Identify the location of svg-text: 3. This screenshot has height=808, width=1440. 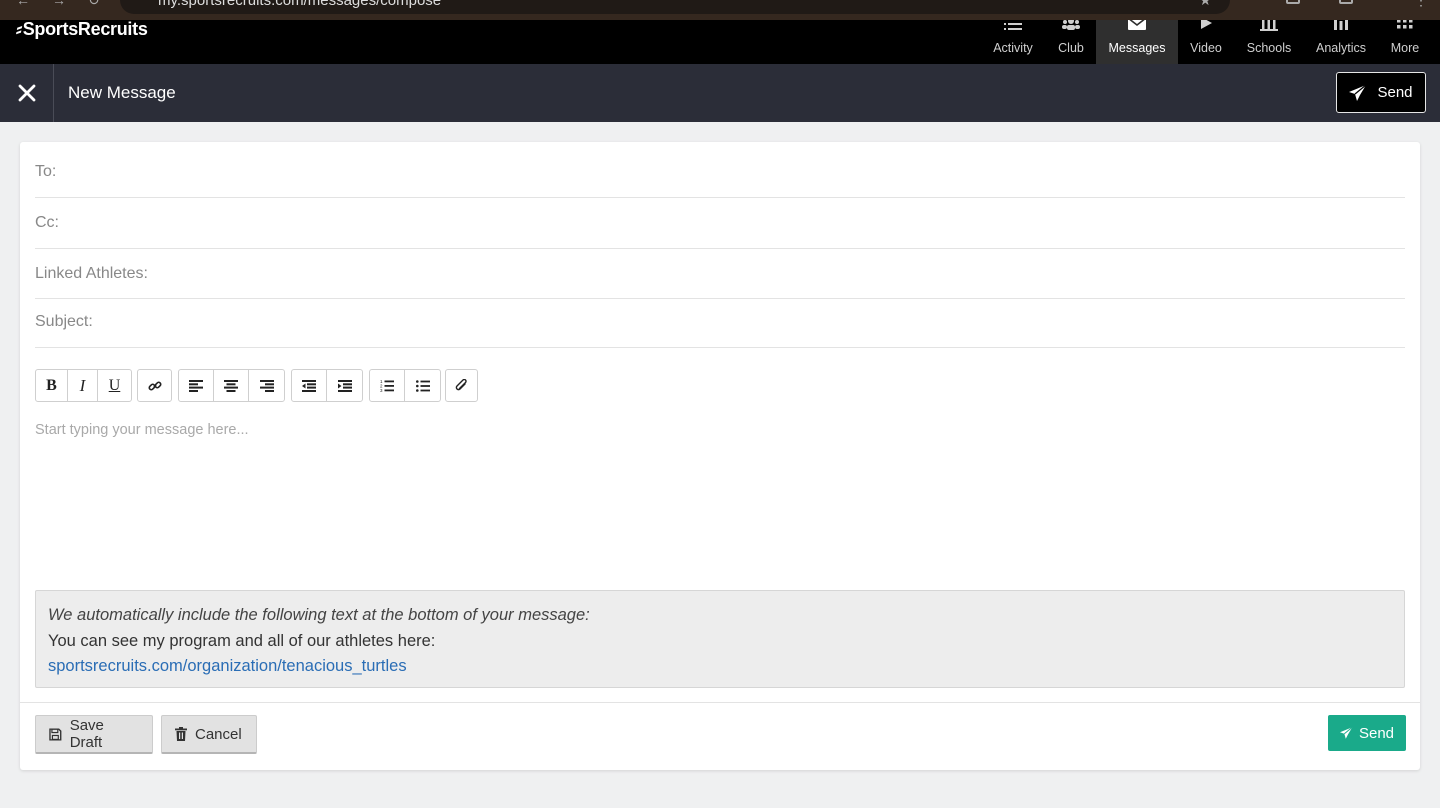
(381, 390).